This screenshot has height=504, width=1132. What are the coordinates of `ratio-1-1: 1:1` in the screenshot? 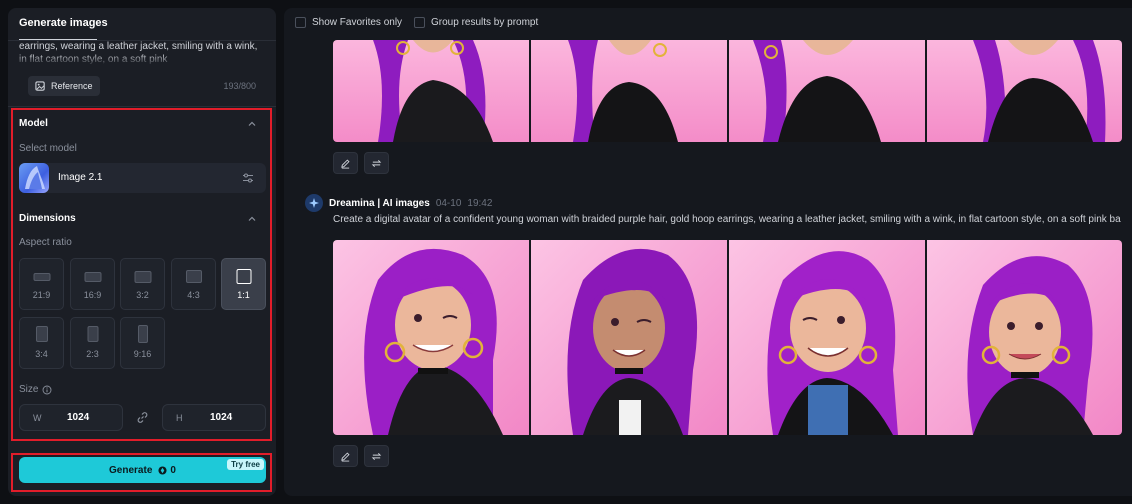 It's located at (243, 284).